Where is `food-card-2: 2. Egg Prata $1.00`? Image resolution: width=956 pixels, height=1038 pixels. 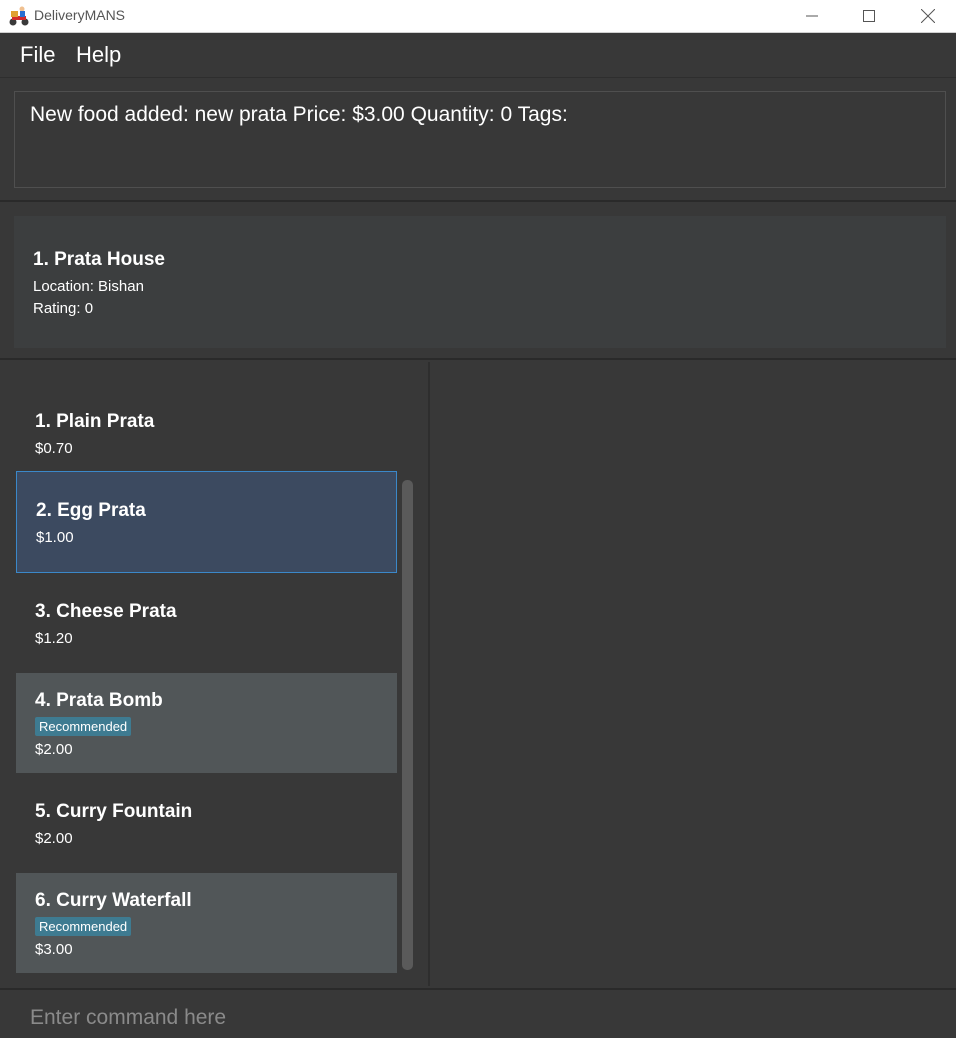 food-card-2: 2. Egg Prata $1.00 is located at coordinates (206, 522).